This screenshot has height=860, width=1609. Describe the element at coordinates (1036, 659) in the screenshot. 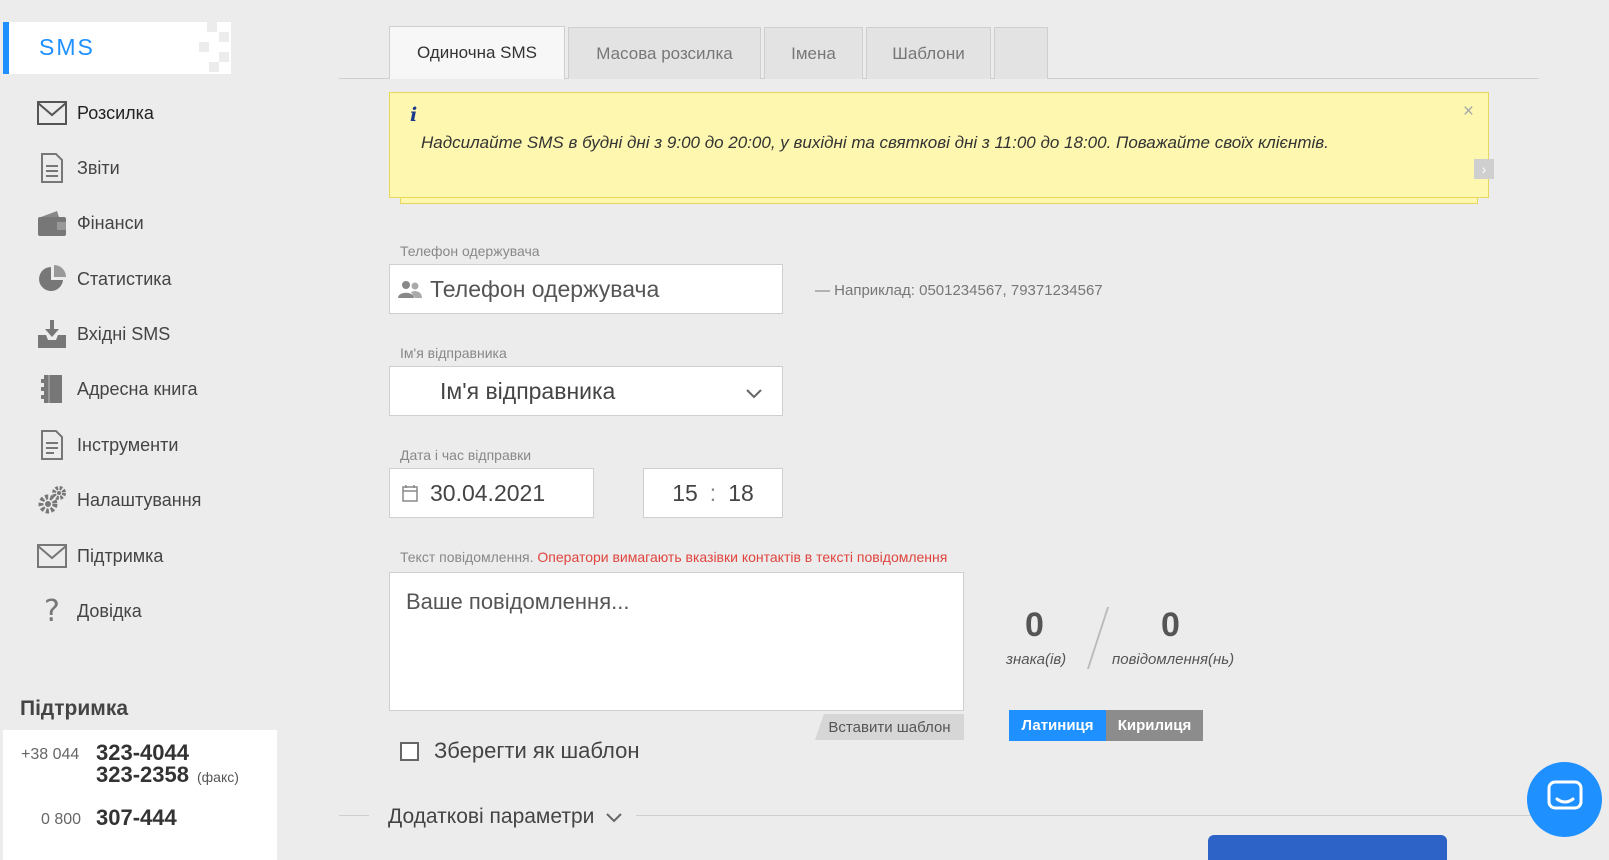

I see `chars-caption: знака(ів)` at that location.